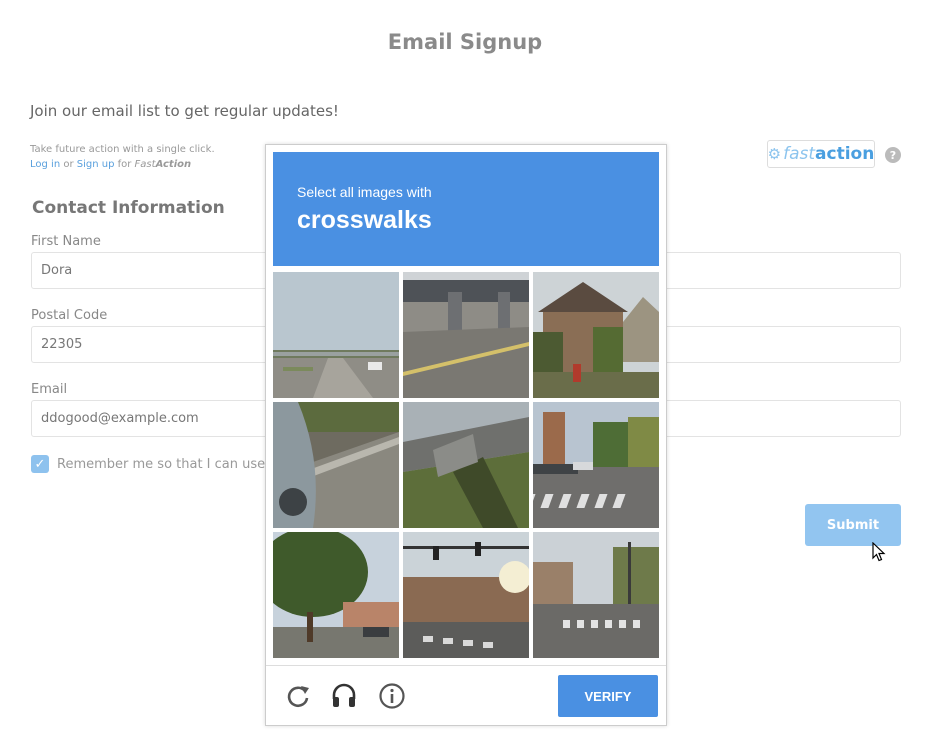 This screenshot has height=735, width=950. I want to click on first-name-label: First Name, so click(66, 241).